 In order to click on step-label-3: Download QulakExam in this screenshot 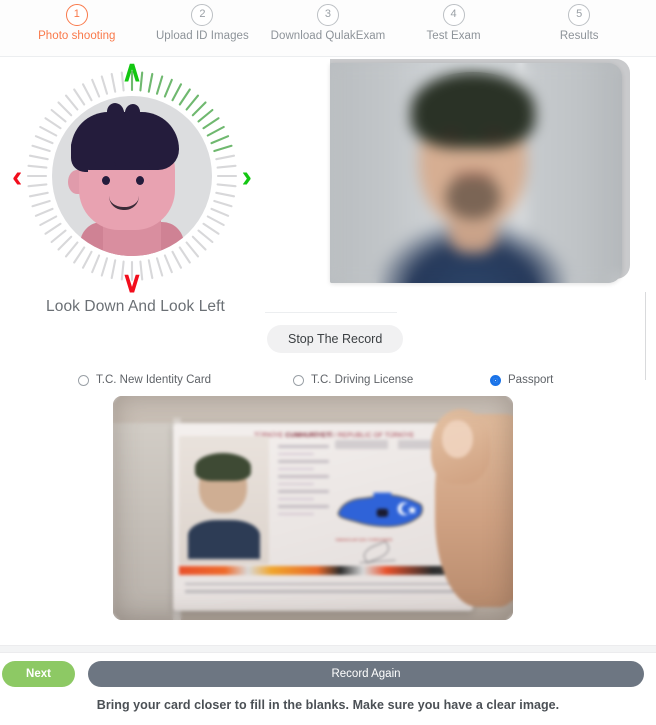, I will do `click(328, 36)`.